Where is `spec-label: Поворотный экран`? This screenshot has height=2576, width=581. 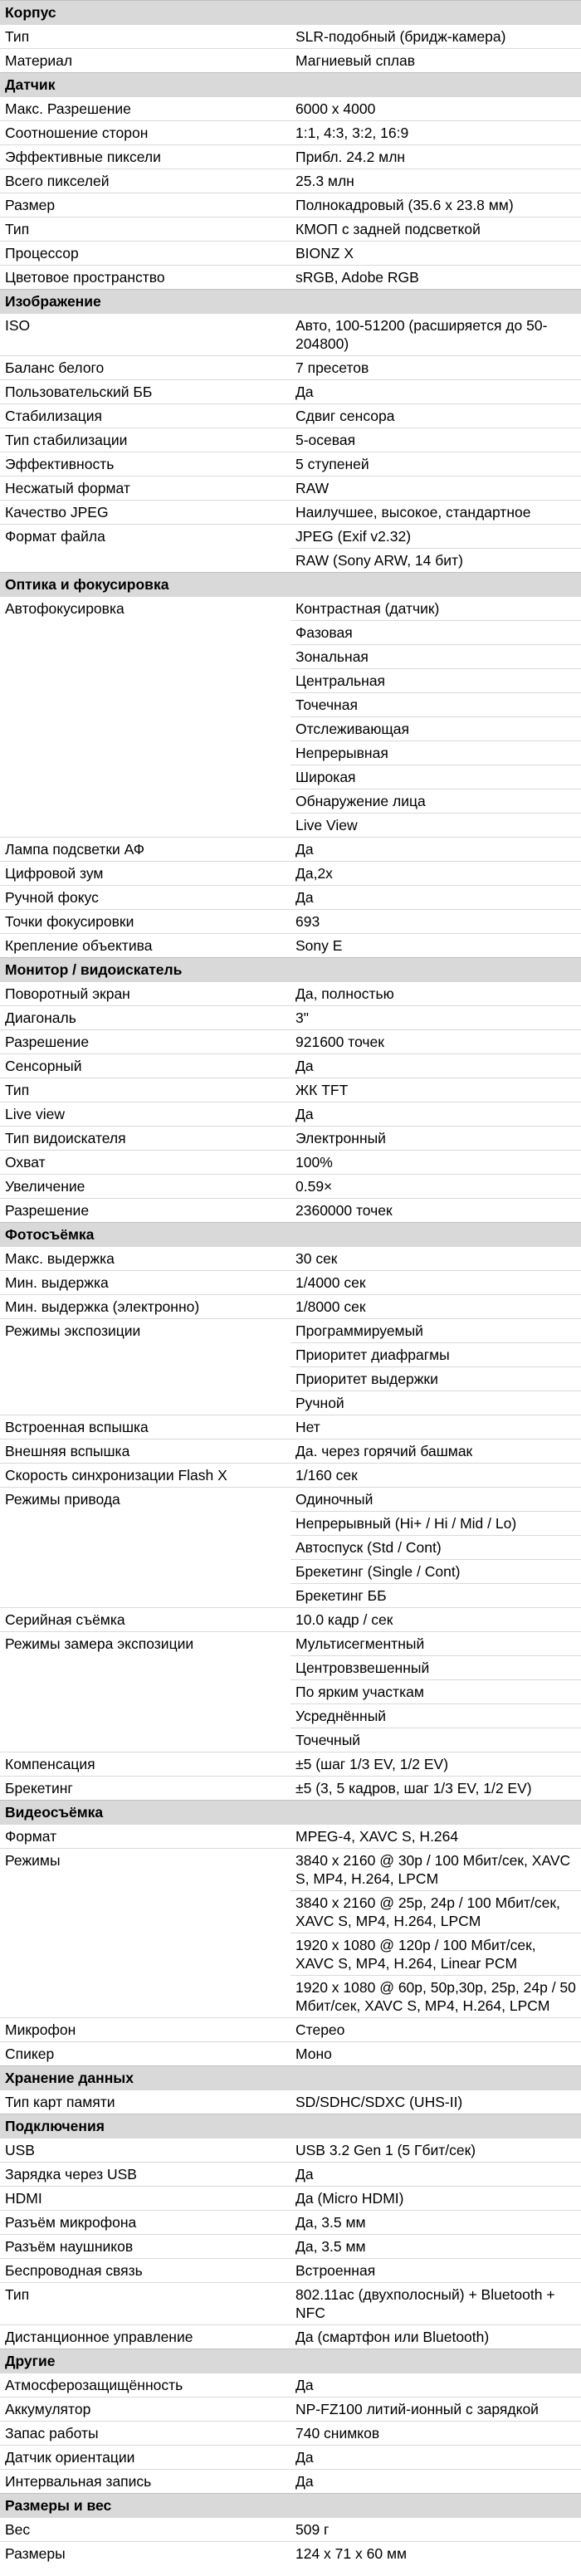
spec-label: Поворотный экран is located at coordinates (145, 993).